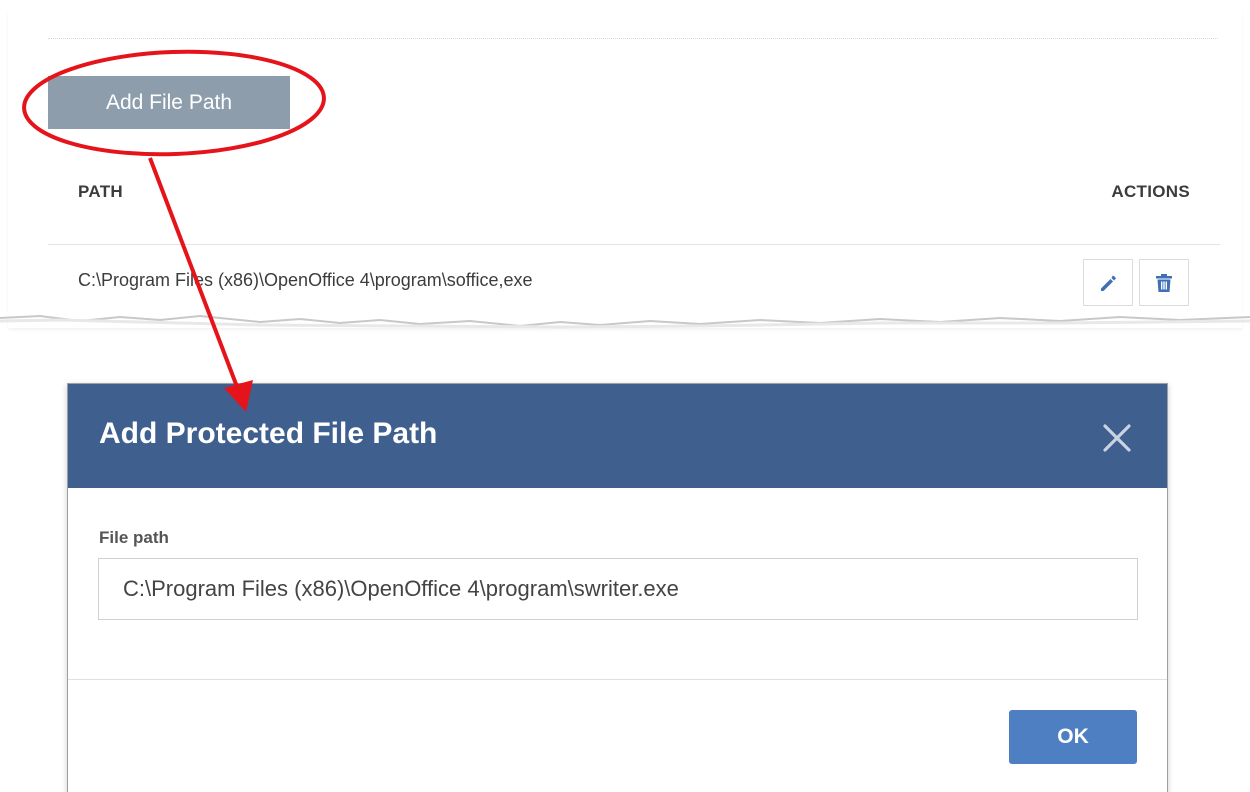  Describe the element at coordinates (617, 679) in the screenshot. I see `dialog-footer-divider` at that location.